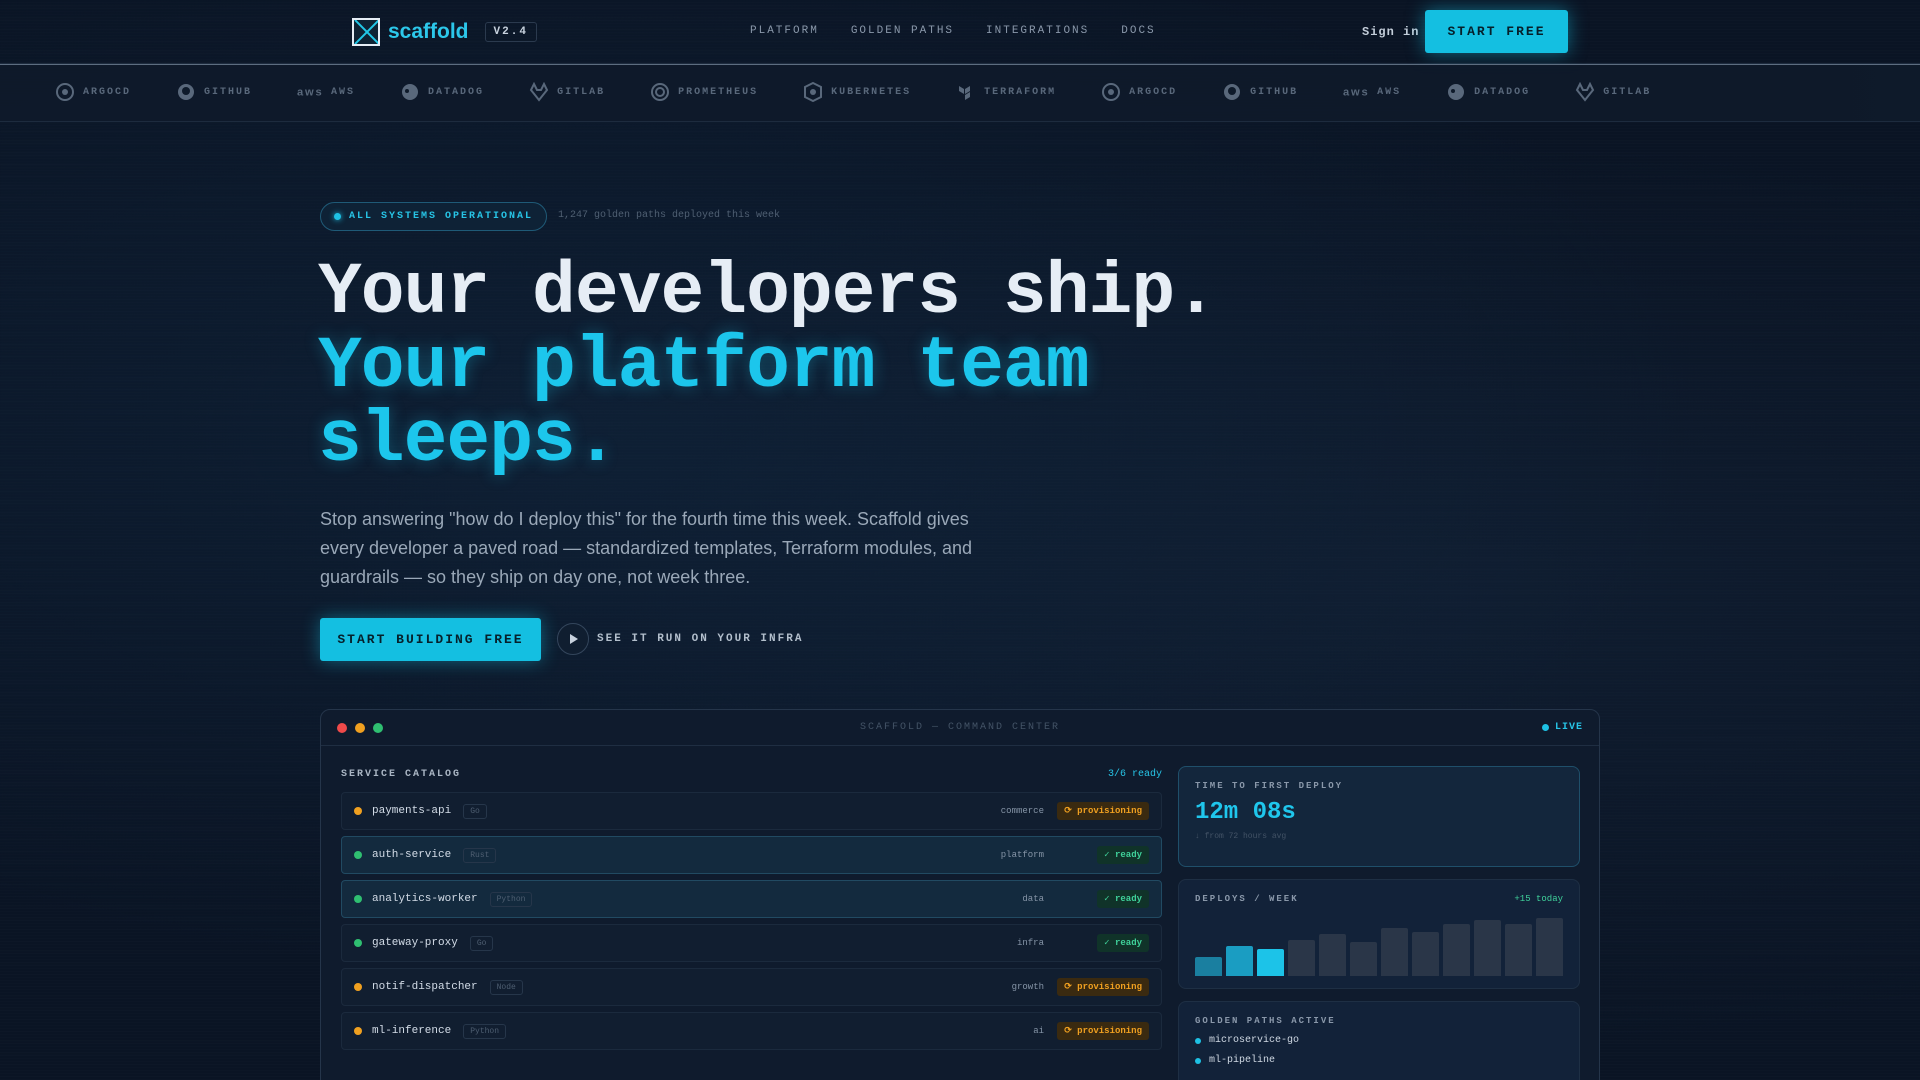  I want to click on integration-prometheus: PROMETHEUS, so click(704, 92).